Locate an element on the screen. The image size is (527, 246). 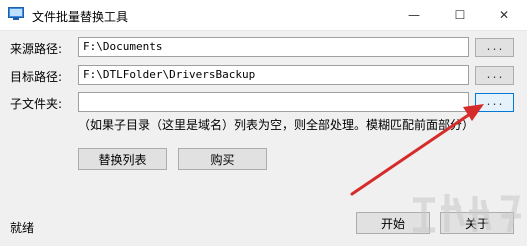
title-bar: 文件批量替换工具 — ☐ ✕ is located at coordinates (263, 15).